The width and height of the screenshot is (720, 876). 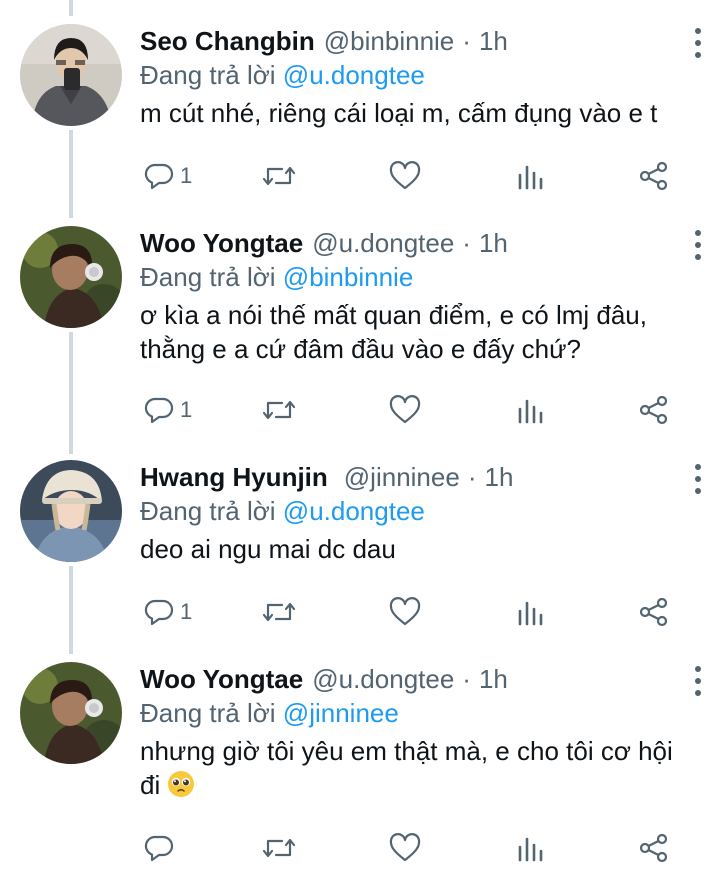 I want to click on pleading-face-emoji, so click(x=181, y=784).